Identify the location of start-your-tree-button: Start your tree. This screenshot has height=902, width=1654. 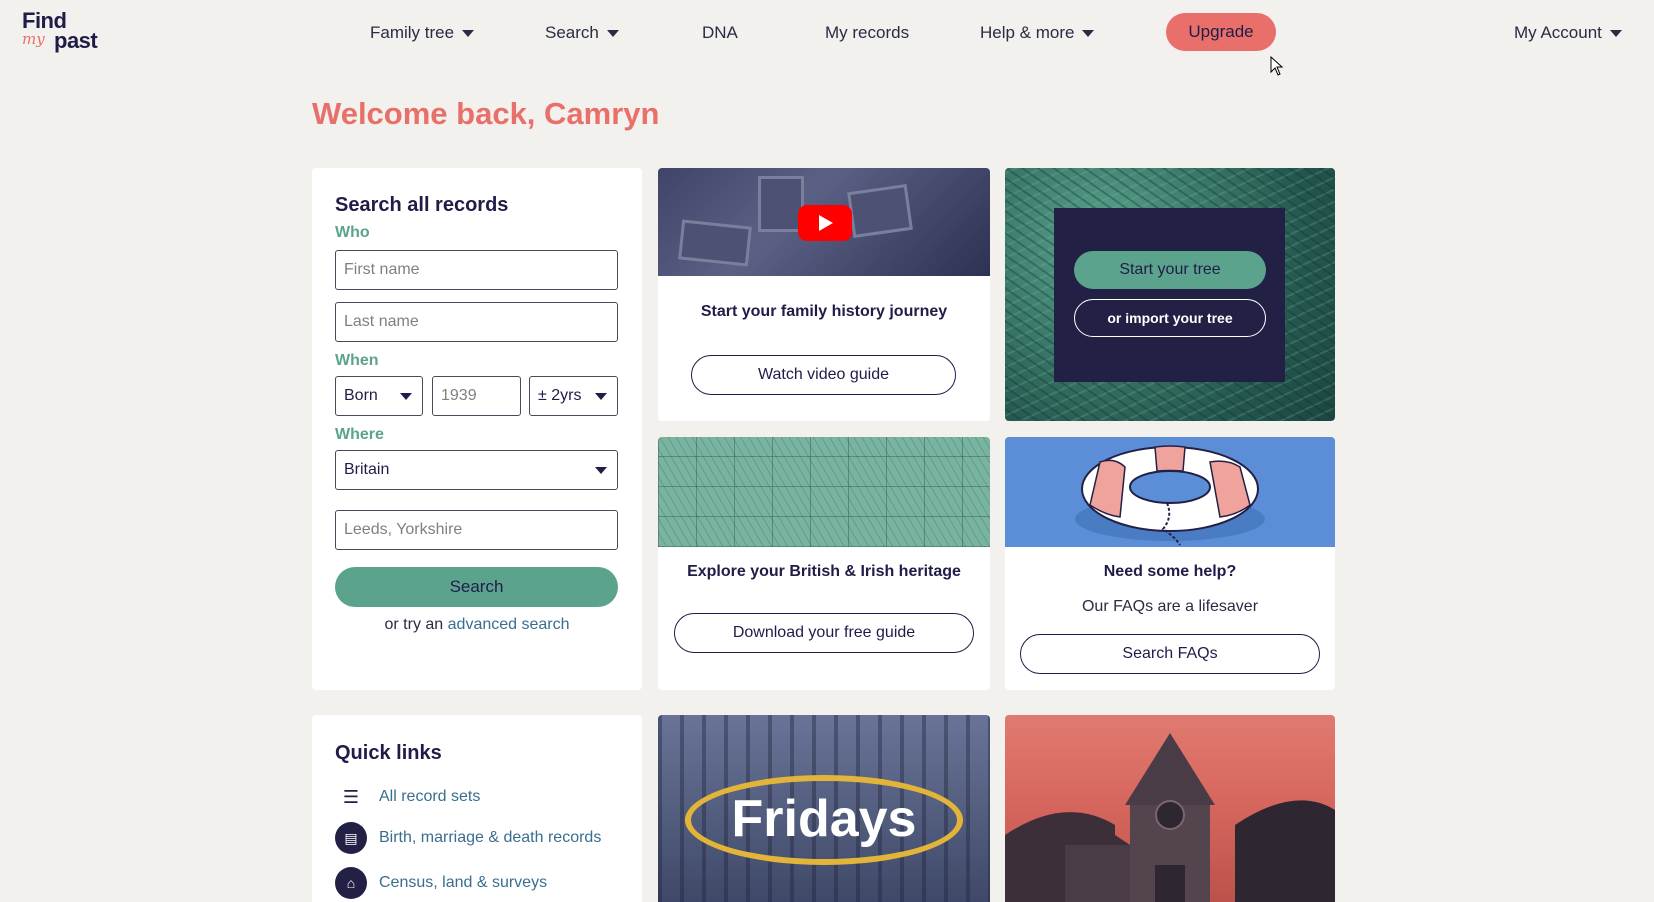
(1170, 270).